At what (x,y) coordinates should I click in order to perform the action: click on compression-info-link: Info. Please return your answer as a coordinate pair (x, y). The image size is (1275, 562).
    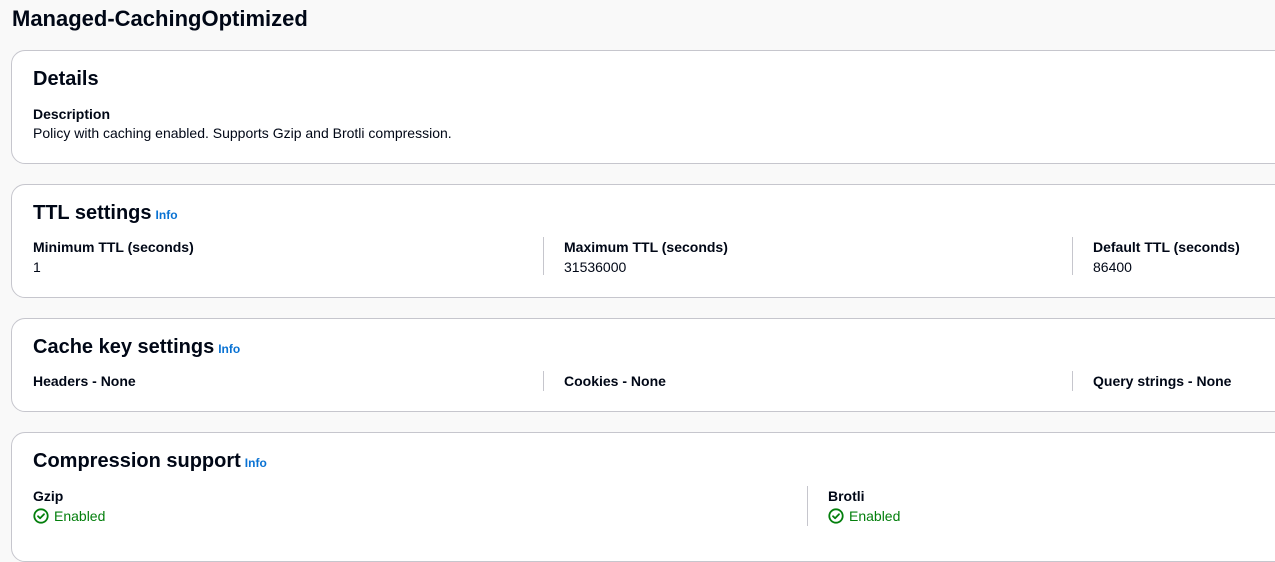
    Looking at the image, I should click on (256, 463).